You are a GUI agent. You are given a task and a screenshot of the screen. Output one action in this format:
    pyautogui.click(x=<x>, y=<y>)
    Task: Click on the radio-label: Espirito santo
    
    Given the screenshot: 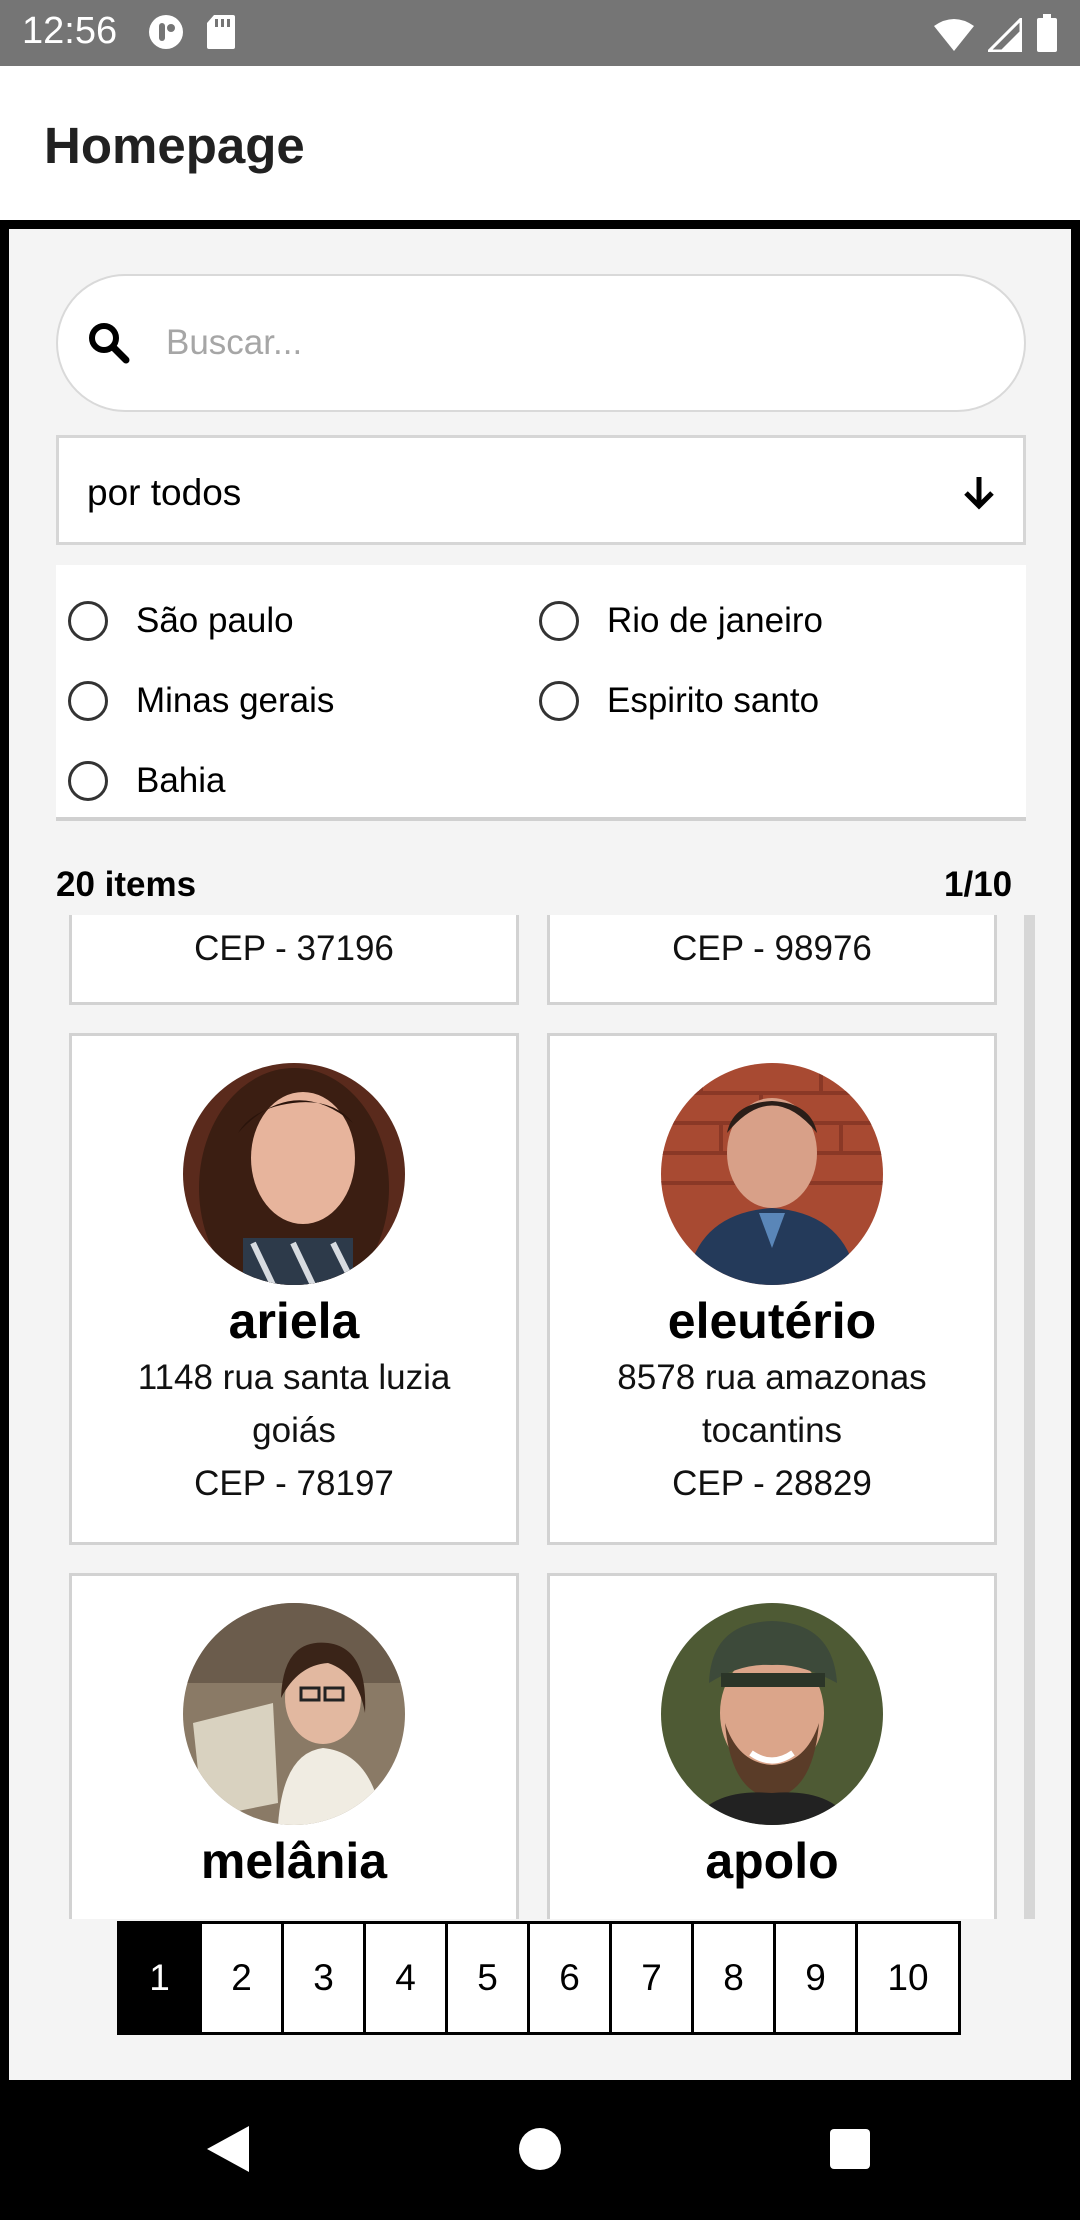 What is the action you would take?
    pyautogui.click(x=713, y=700)
    